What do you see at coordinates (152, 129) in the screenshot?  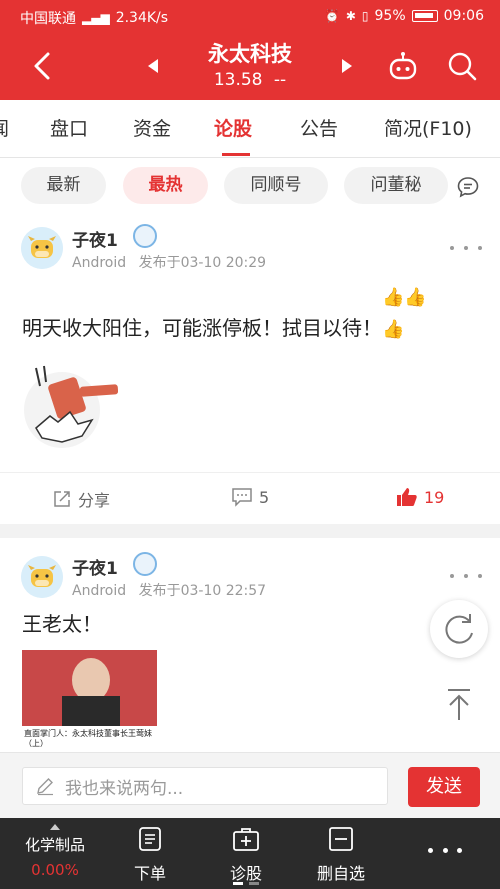 I see `tab-funds: 资金` at bounding box center [152, 129].